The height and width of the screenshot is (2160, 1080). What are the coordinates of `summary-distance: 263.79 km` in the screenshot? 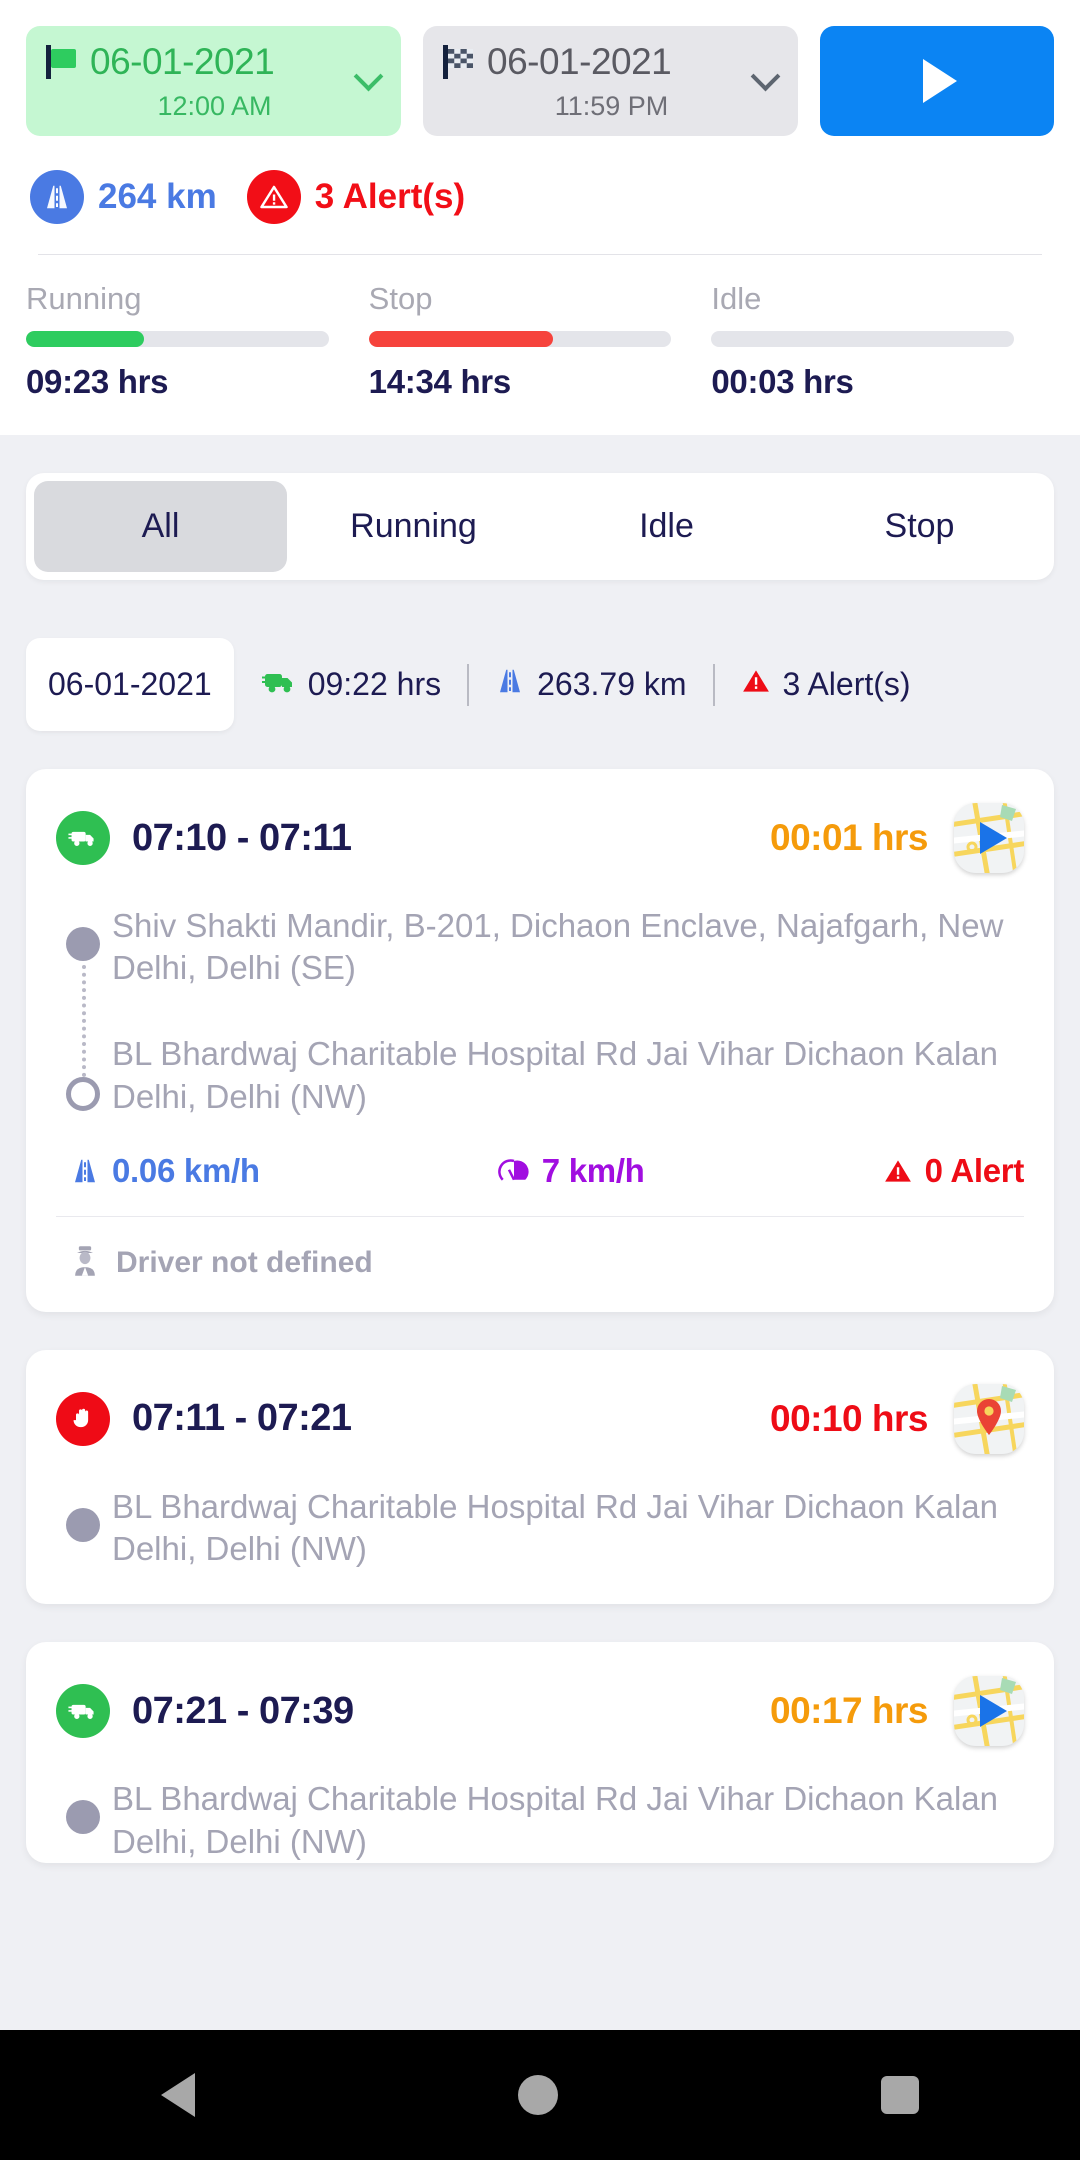 It's located at (591, 685).